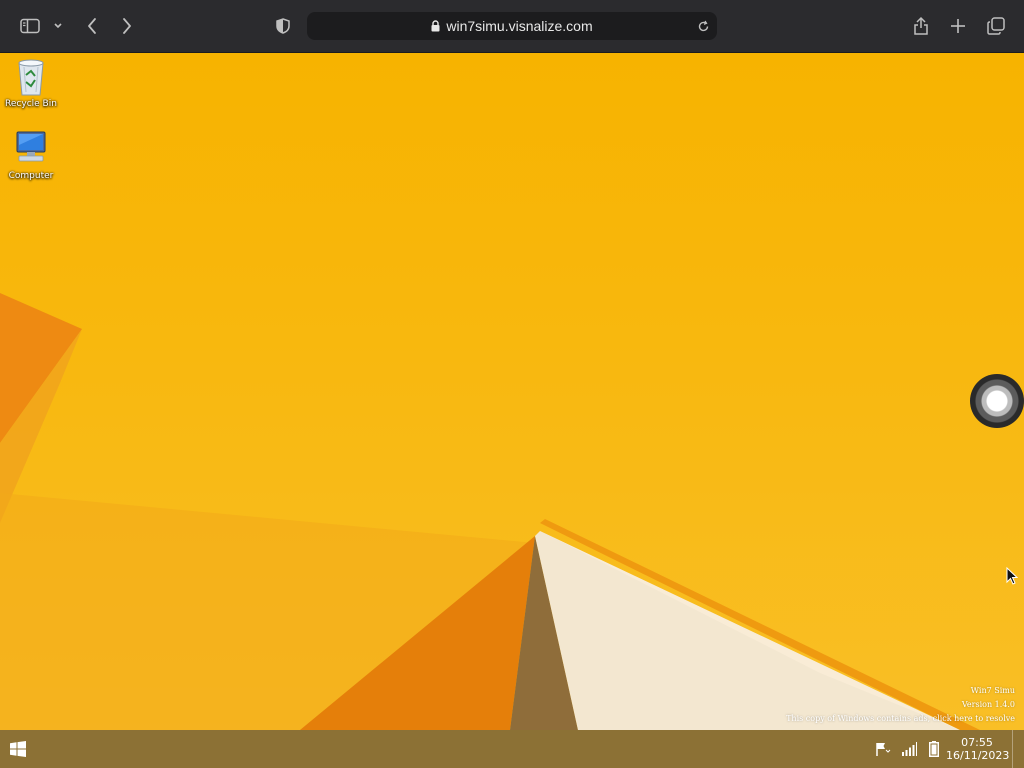 Image resolution: width=1024 pixels, height=768 pixels. I want to click on floating-assist-button, so click(997, 401).